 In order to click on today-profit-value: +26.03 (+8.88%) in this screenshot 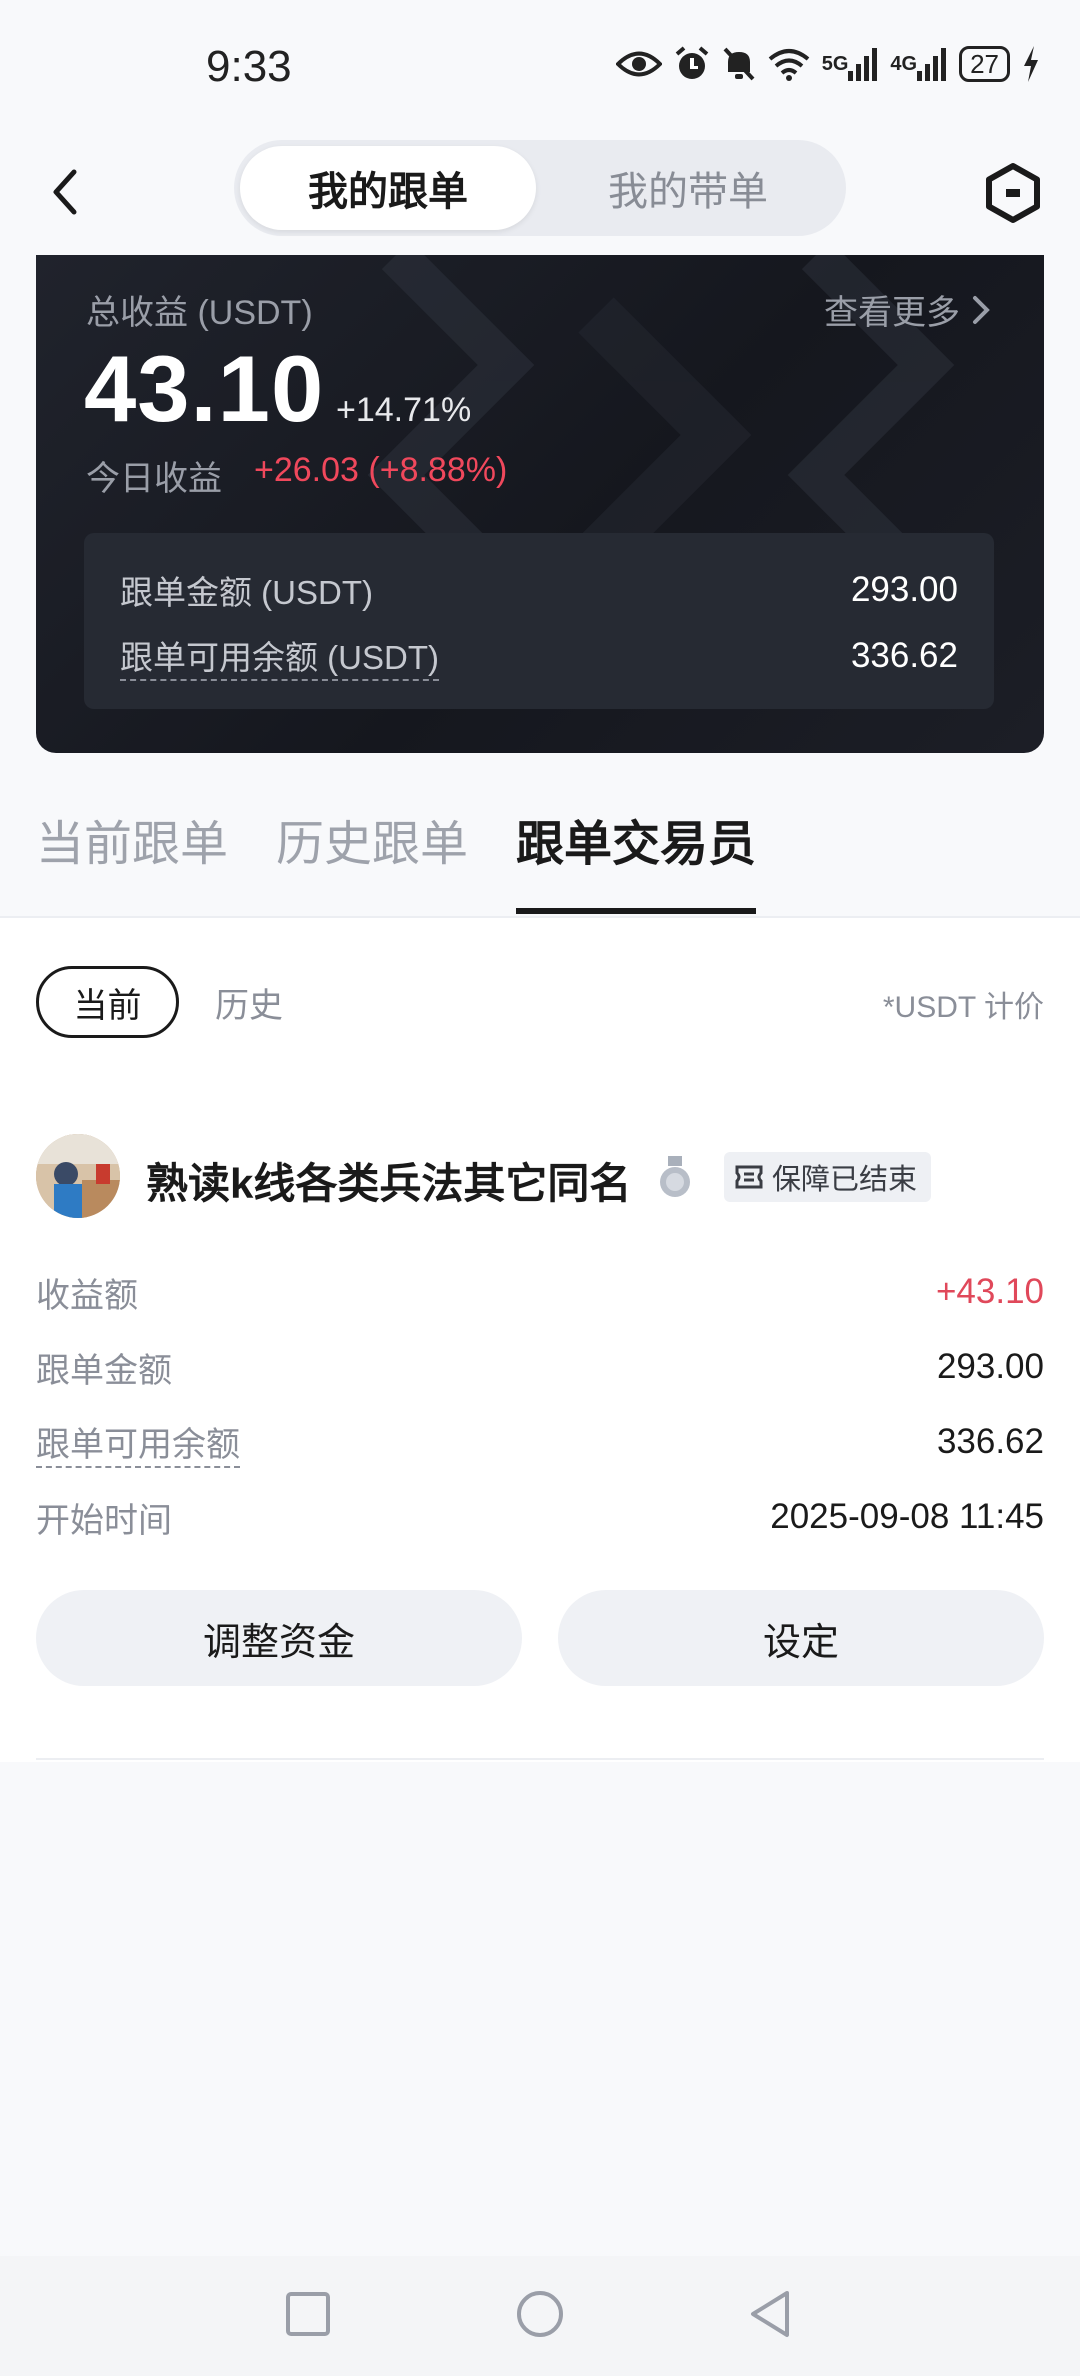, I will do `click(381, 470)`.